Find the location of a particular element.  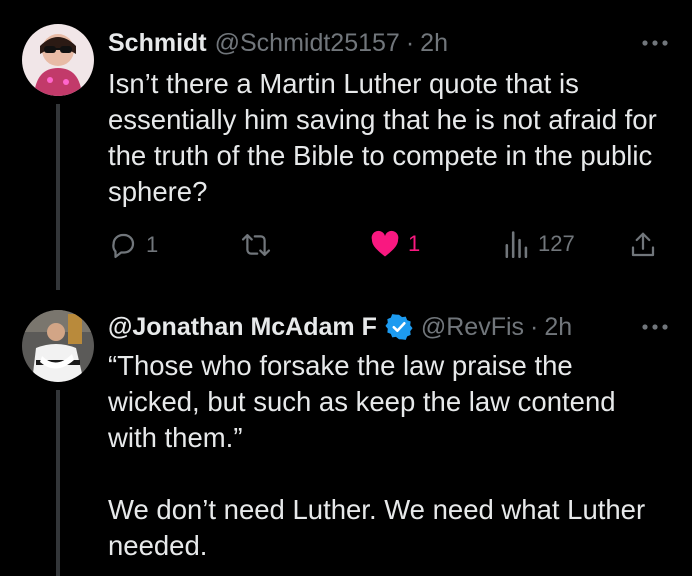

reply-count: 1 is located at coordinates (152, 244).